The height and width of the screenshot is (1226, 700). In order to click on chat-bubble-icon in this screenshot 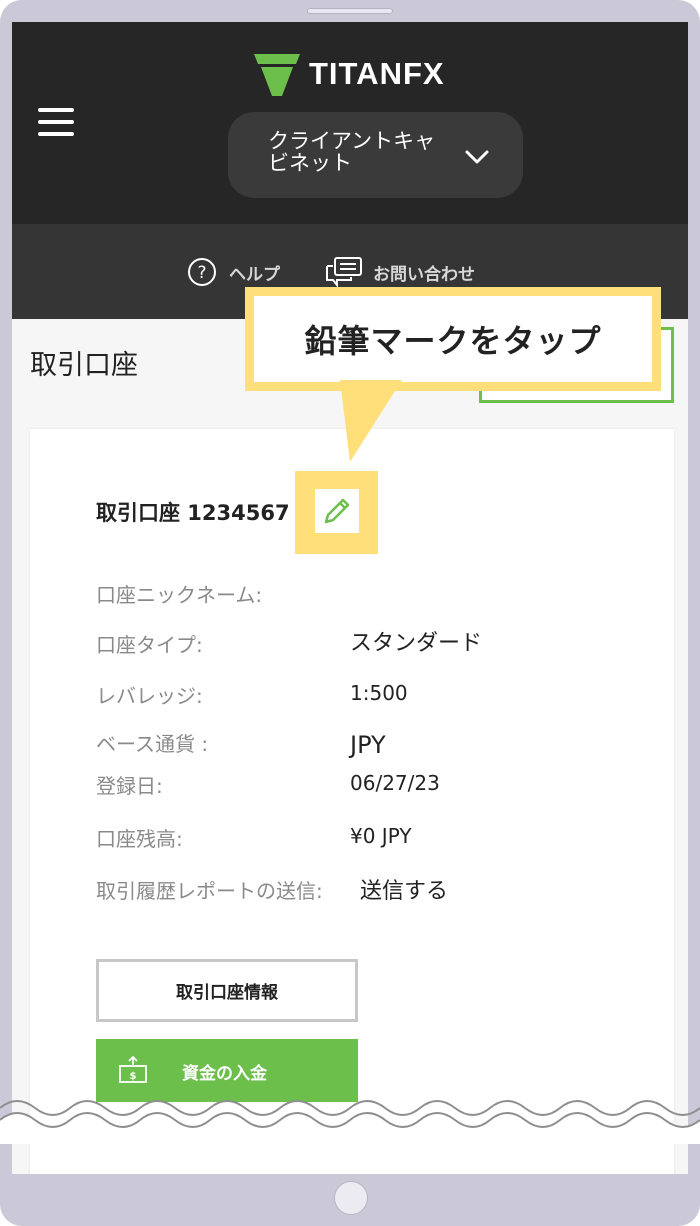, I will do `click(344, 272)`.